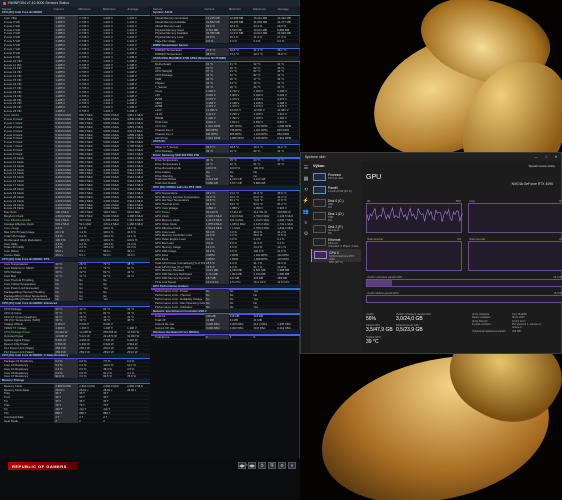 The width and height of the screenshot is (562, 500). Describe the element at coordinates (292, 465) in the screenshot. I see `hwinfo-toolbar-button: ✕` at that location.